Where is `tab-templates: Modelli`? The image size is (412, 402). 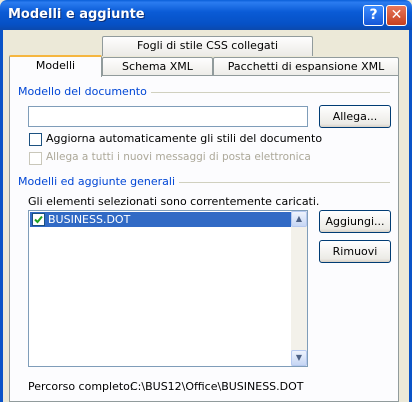 tab-templates: Modelli is located at coordinates (55, 66).